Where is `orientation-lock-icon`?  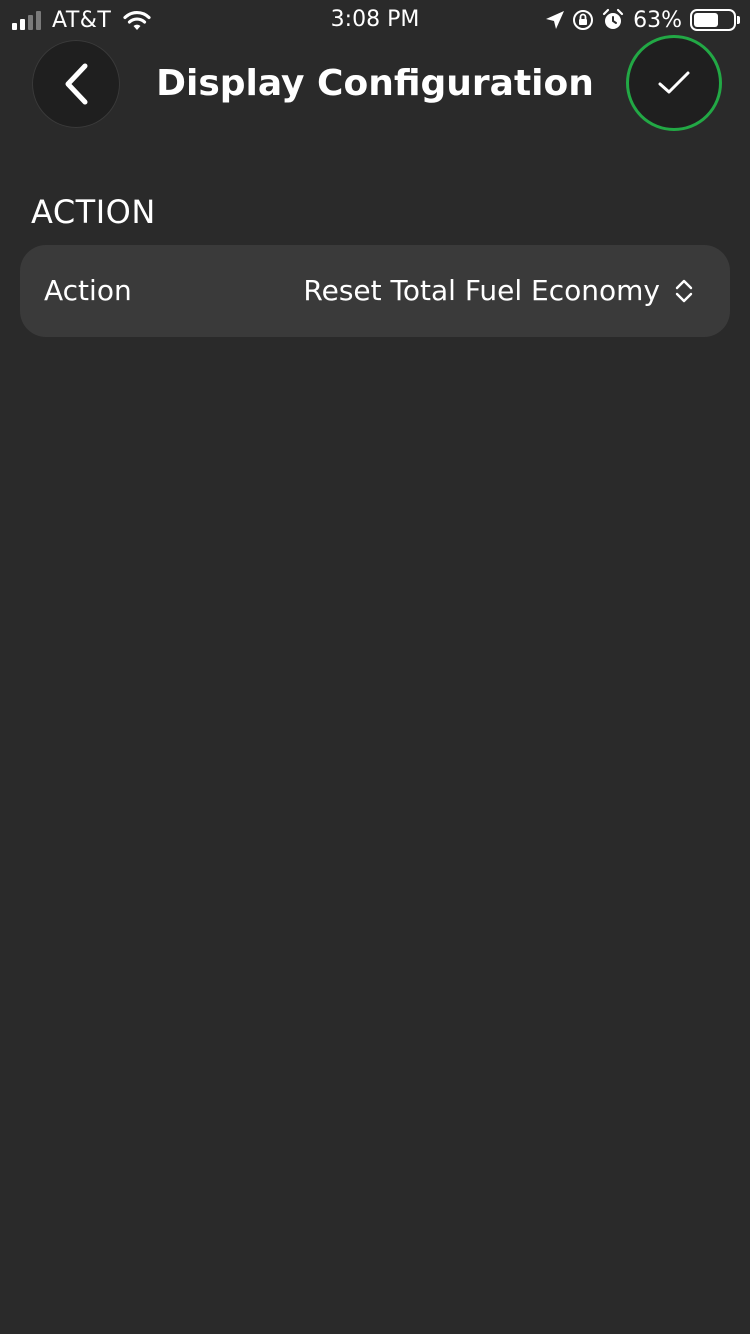 orientation-lock-icon is located at coordinates (583, 20).